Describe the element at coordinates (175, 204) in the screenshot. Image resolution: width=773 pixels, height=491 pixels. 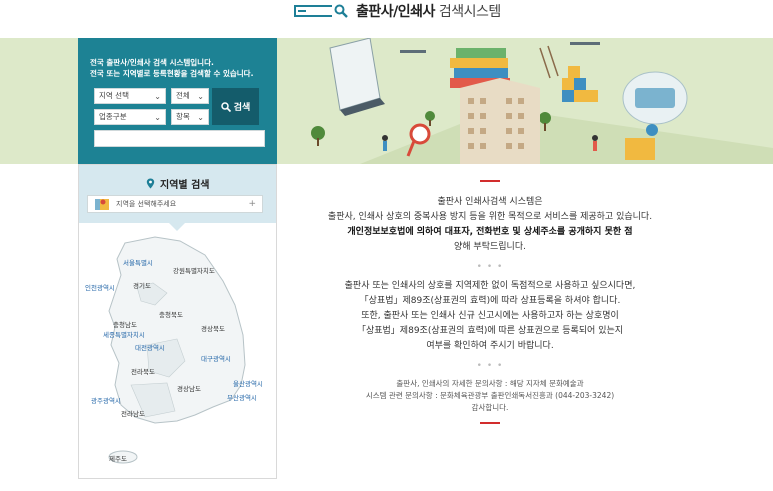
I see `region-select-field: 지역을 선택해주세요 +` at that location.